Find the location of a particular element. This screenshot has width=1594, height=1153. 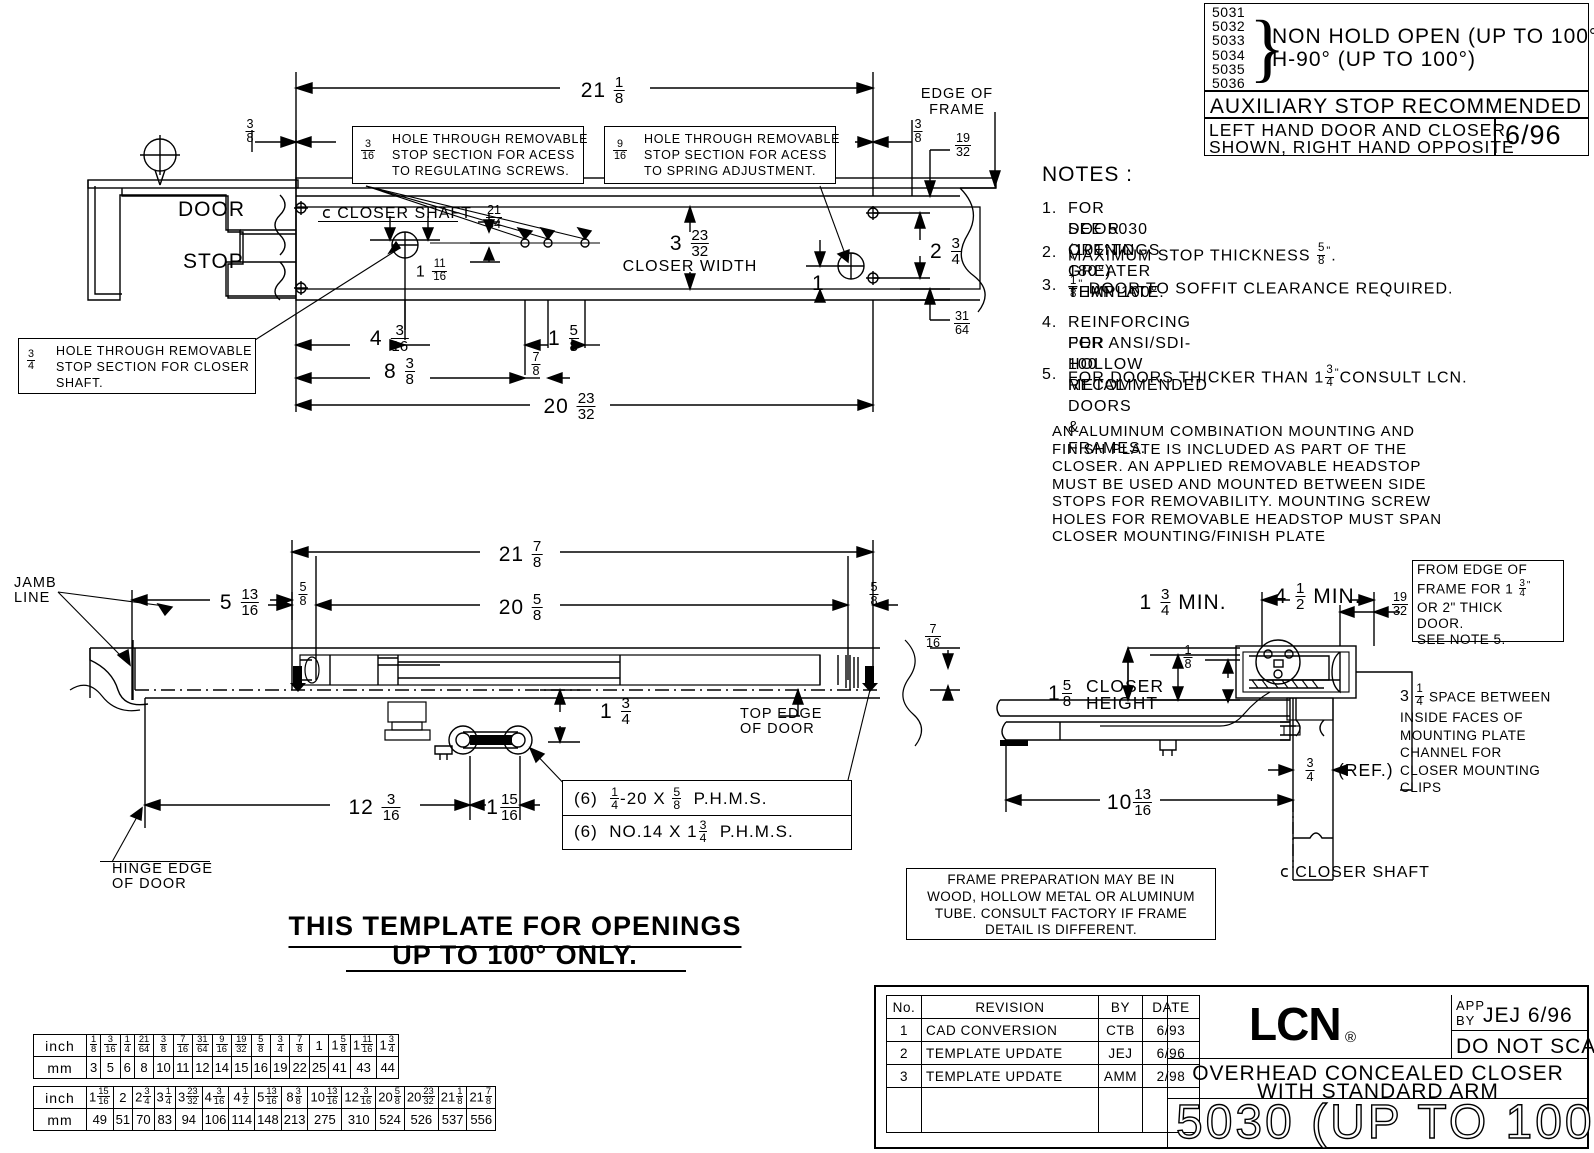

app-by-divider-vertical is located at coordinates (1451, 1026).